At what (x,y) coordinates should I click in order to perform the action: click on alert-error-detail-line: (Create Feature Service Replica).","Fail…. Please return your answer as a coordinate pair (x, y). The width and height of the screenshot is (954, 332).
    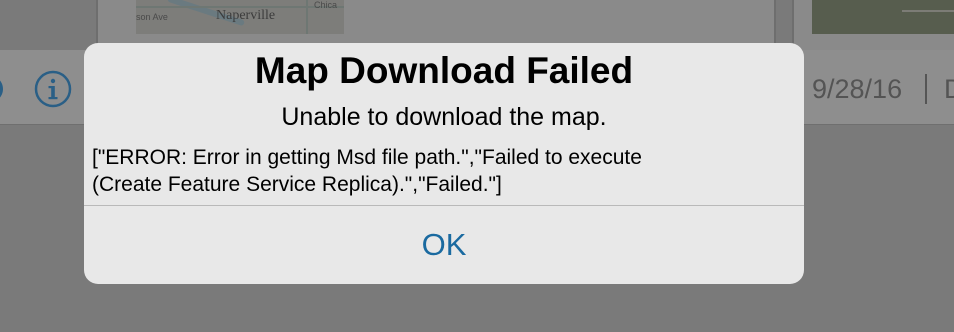
    Looking at the image, I should click on (297, 184).